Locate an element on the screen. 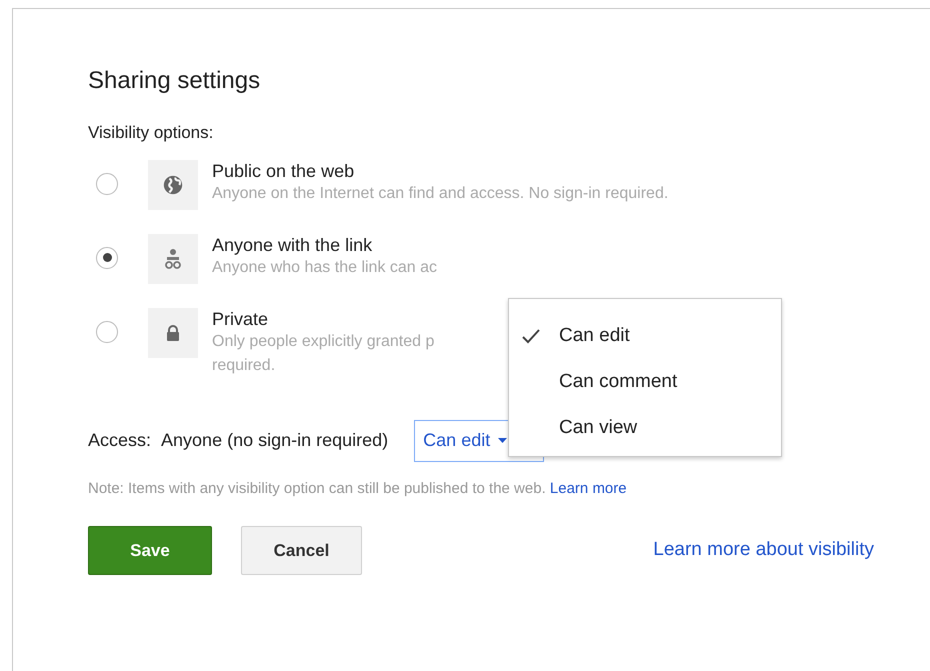  globe-icon is located at coordinates (173, 185).